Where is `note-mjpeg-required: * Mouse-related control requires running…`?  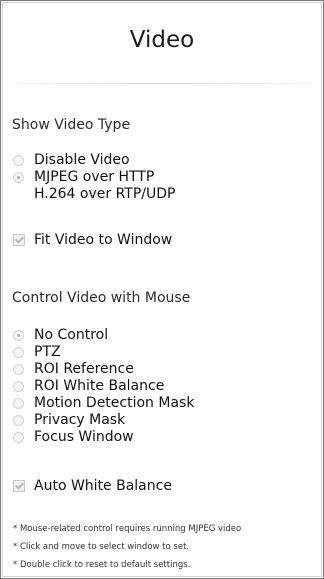 note-mjpeg-required: * Mouse-related control requires running… is located at coordinates (127, 529).